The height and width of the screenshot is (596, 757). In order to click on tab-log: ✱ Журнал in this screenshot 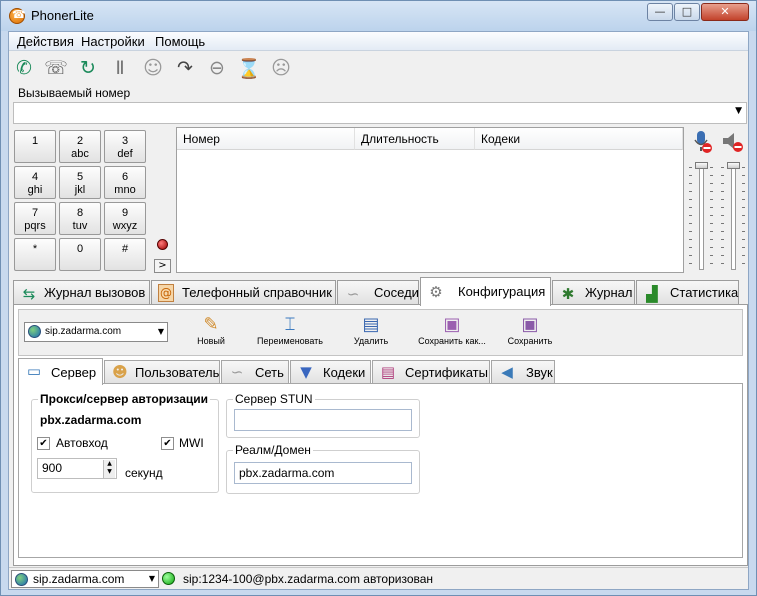, I will do `click(593, 292)`.